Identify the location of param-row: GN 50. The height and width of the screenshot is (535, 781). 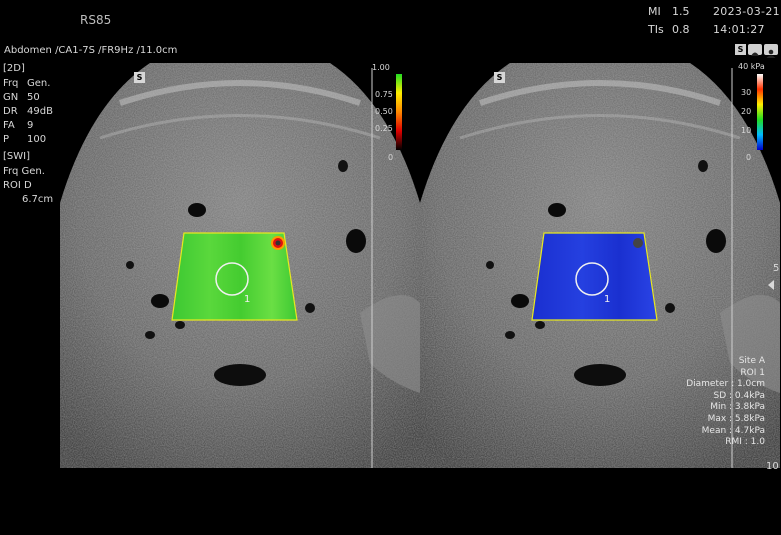
(21, 98).